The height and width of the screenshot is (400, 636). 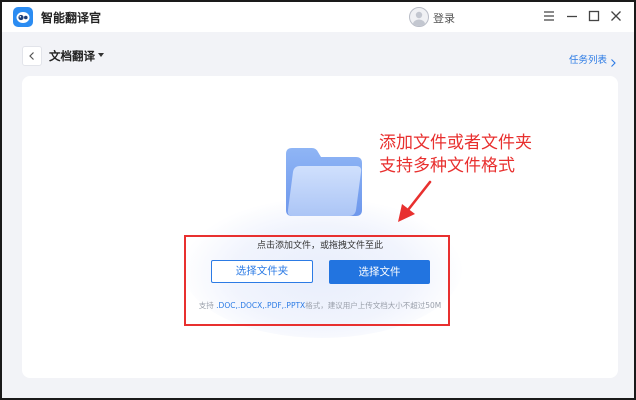 What do you see at coordinates (71, 18) in the screenshot?
I see `app-title: 智能翻译官` at bounding box center [71, 18].